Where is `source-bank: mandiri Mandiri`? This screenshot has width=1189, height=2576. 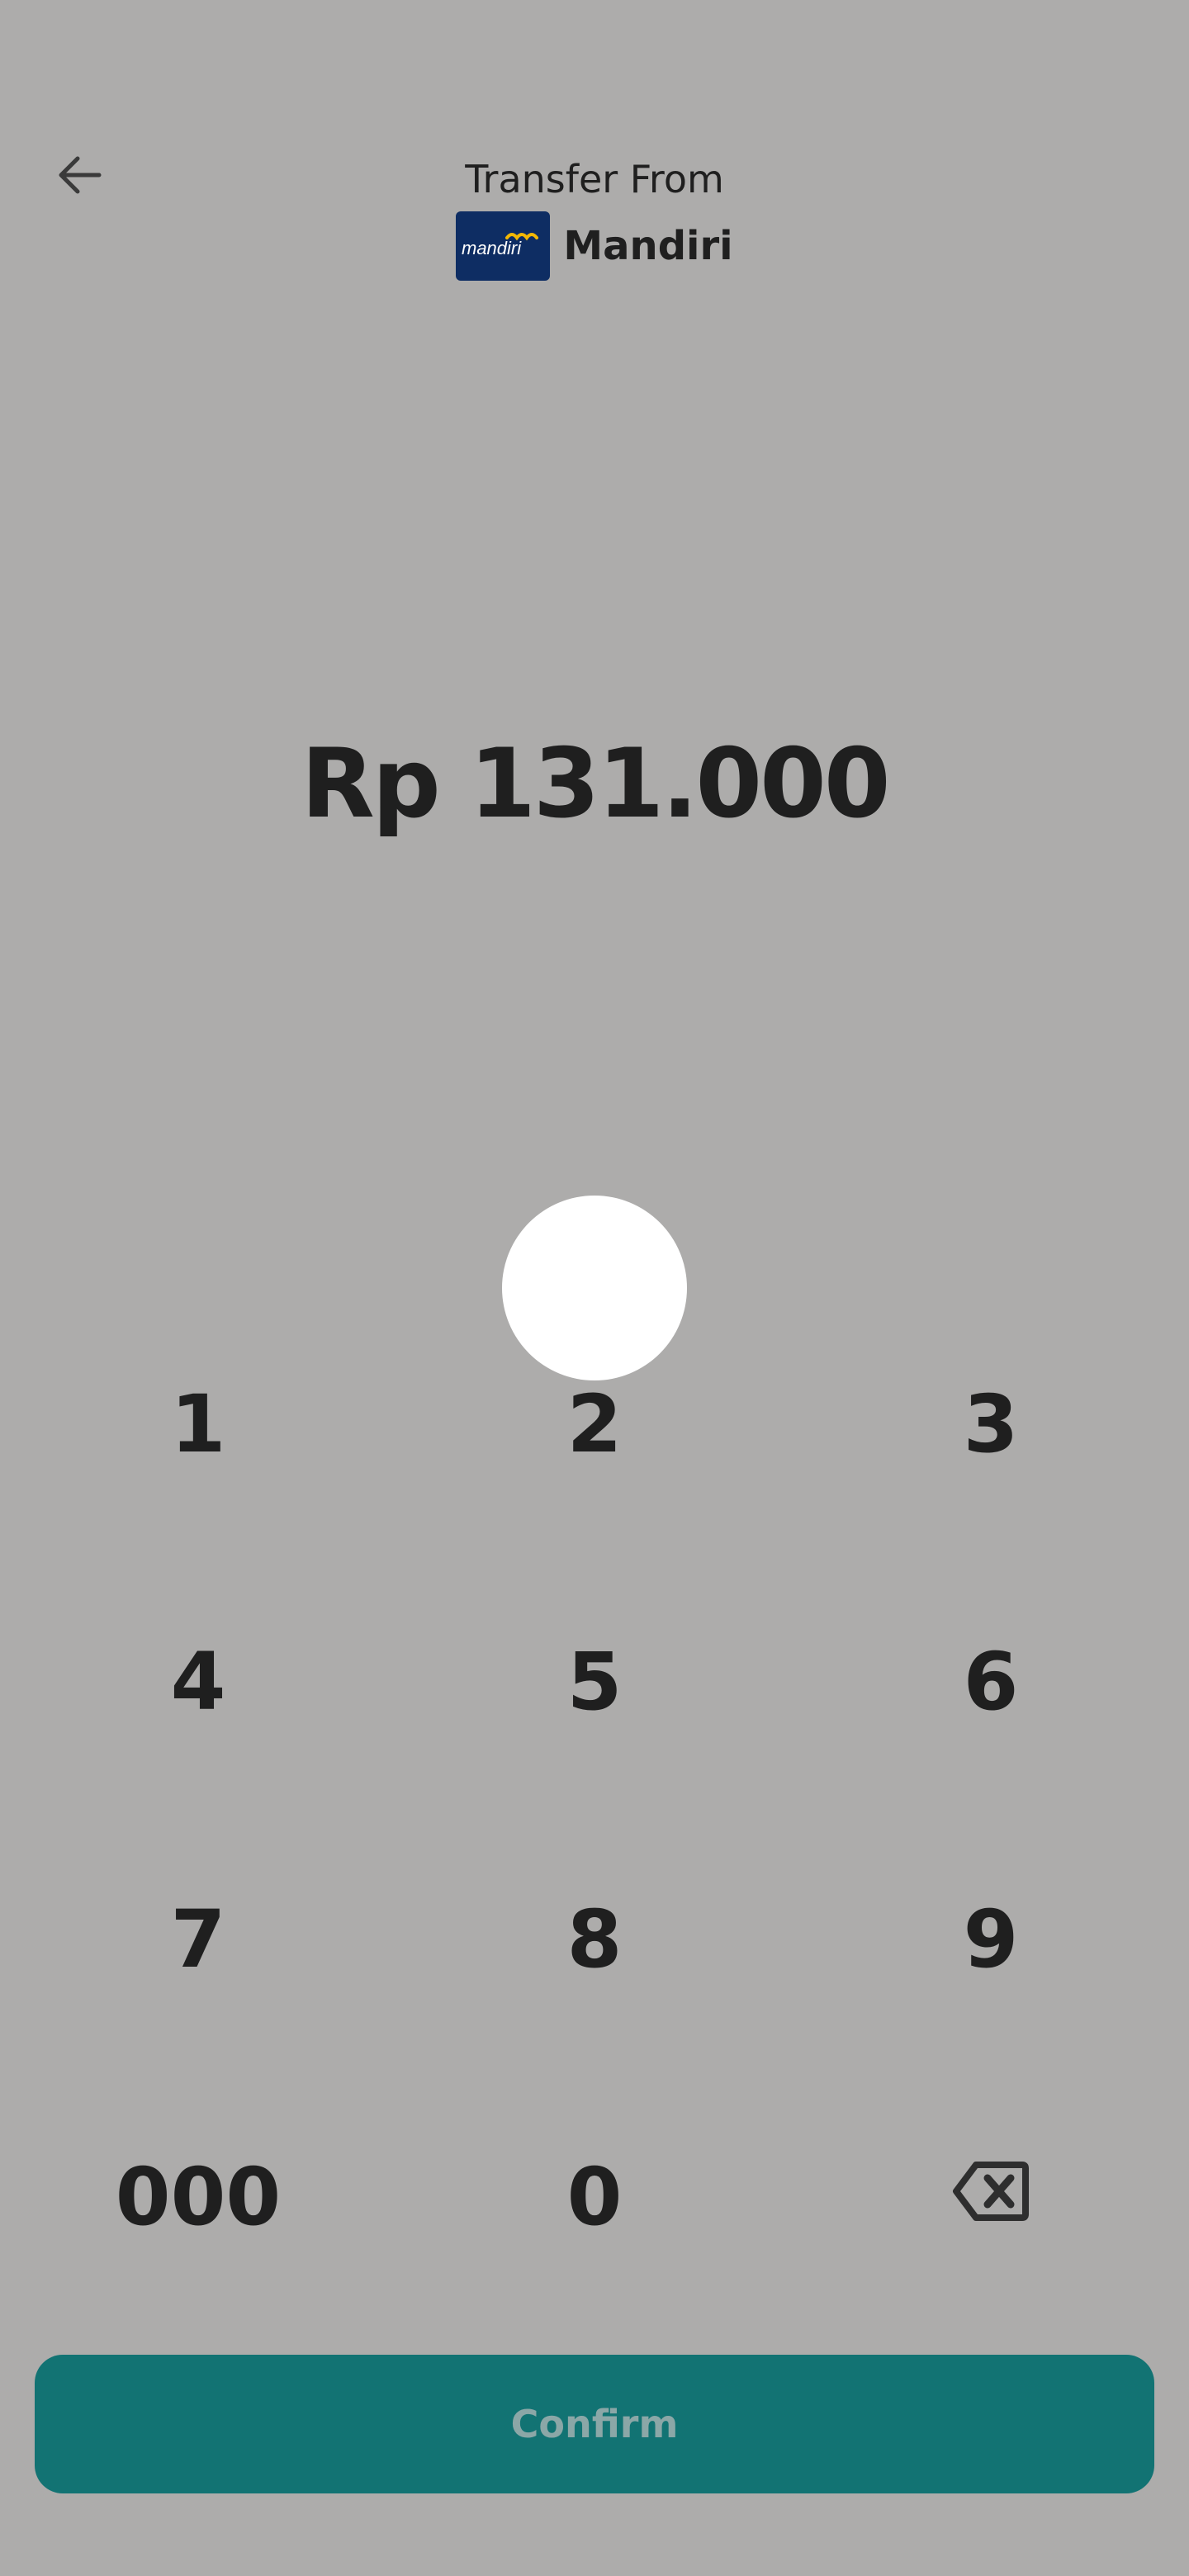 source-bank: mandiri Mandiri is located at coordinates (594, 246).